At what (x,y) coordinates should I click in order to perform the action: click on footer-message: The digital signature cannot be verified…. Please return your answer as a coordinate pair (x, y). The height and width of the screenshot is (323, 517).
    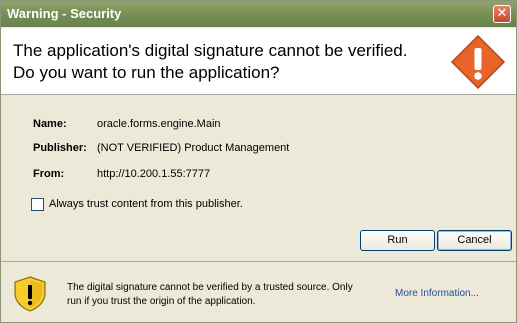
    Looking at the image, I should click on (222, 295).